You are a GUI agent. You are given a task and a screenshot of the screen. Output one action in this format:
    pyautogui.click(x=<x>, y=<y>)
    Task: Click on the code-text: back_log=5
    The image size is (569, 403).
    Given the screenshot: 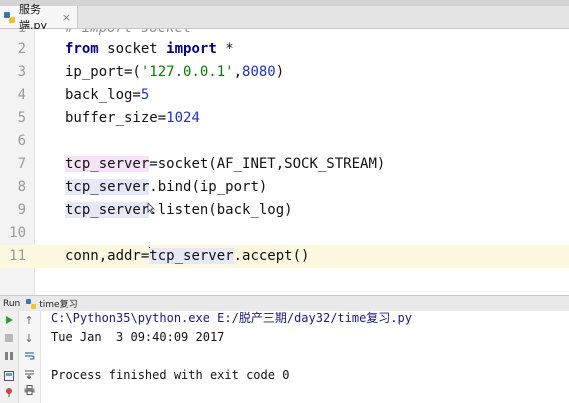 What is the action you would take?
    pyautogui.click(x=107, y=95)
    